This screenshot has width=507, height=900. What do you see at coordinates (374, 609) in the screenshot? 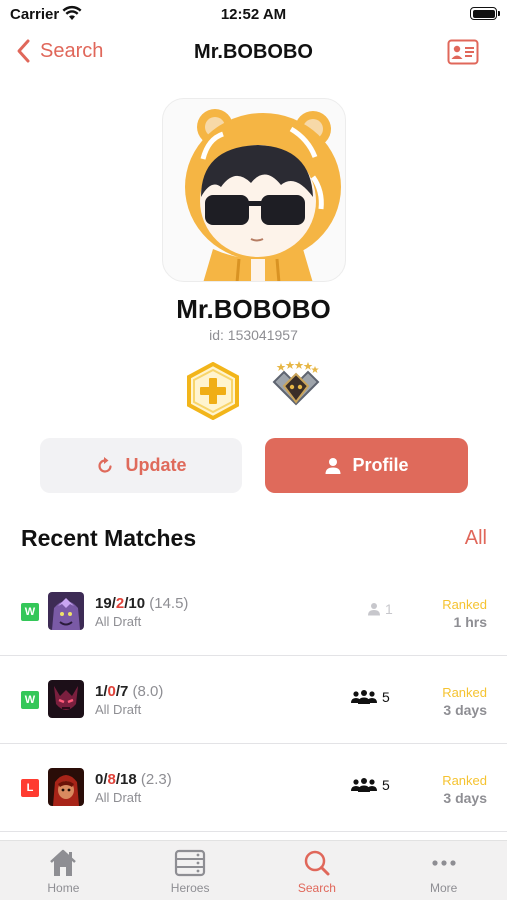
I see `solo-player-icon` at bounding box center [374, 609].